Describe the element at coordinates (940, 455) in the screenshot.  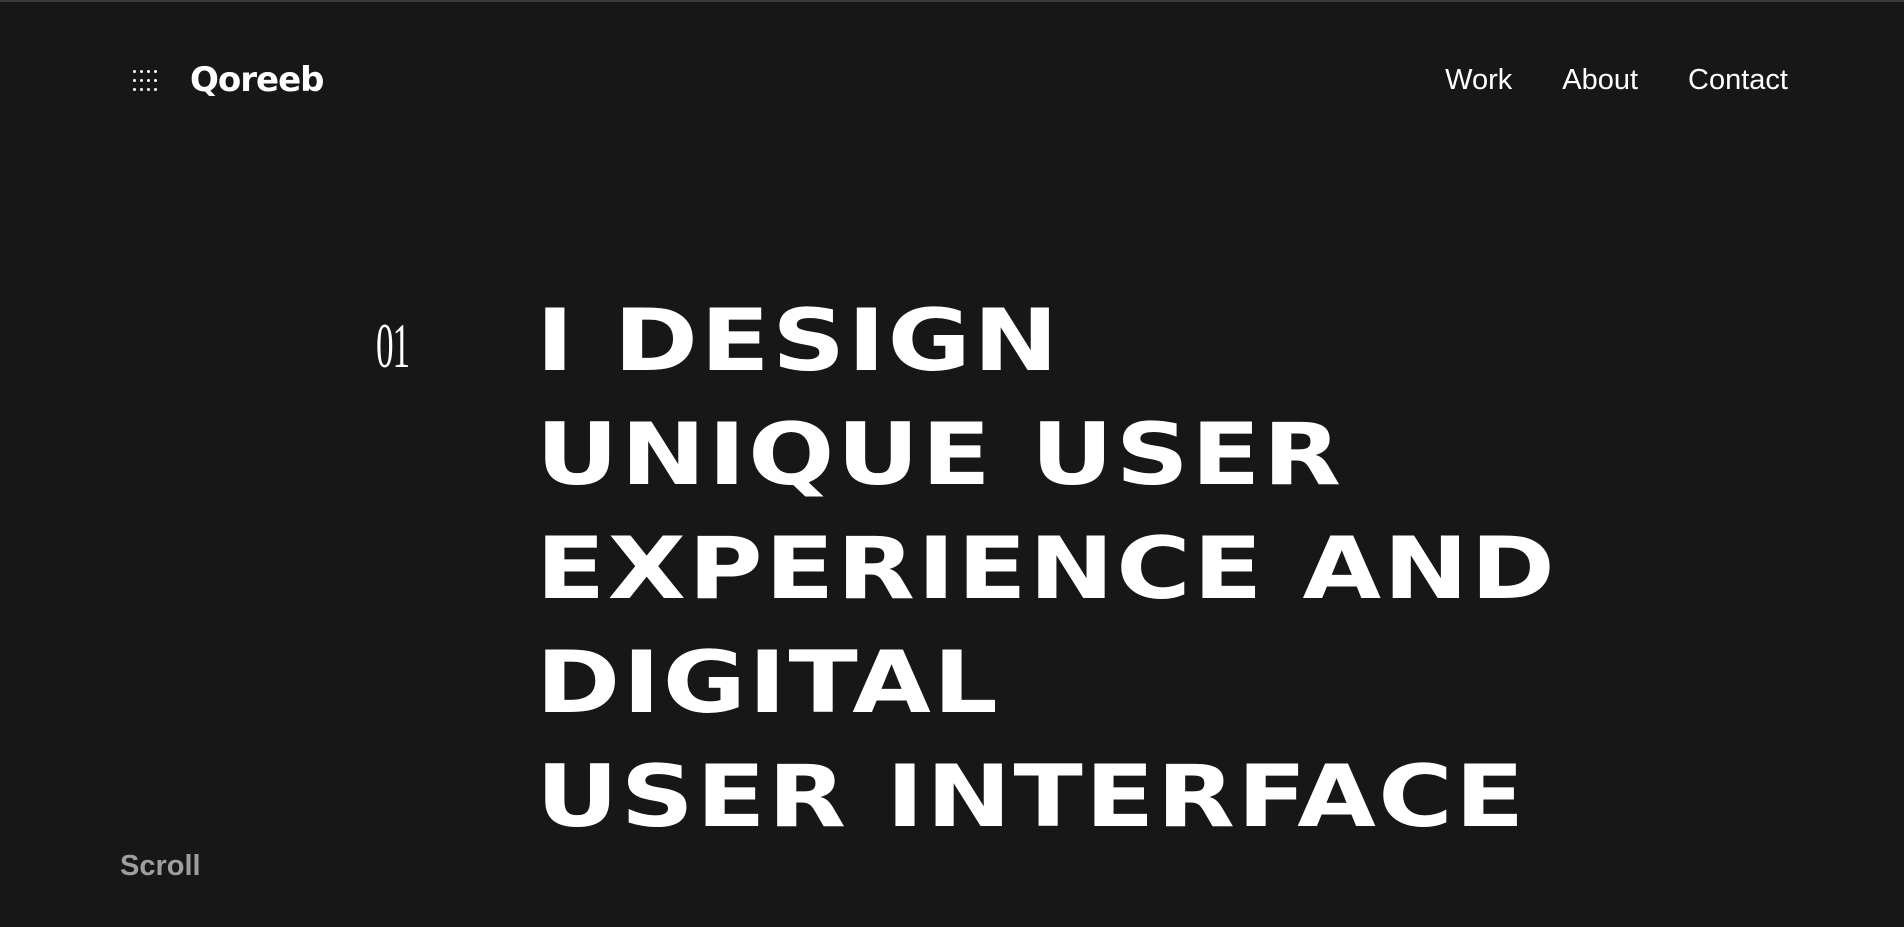
I see `headline-line: UNIQUE USER` at that location.